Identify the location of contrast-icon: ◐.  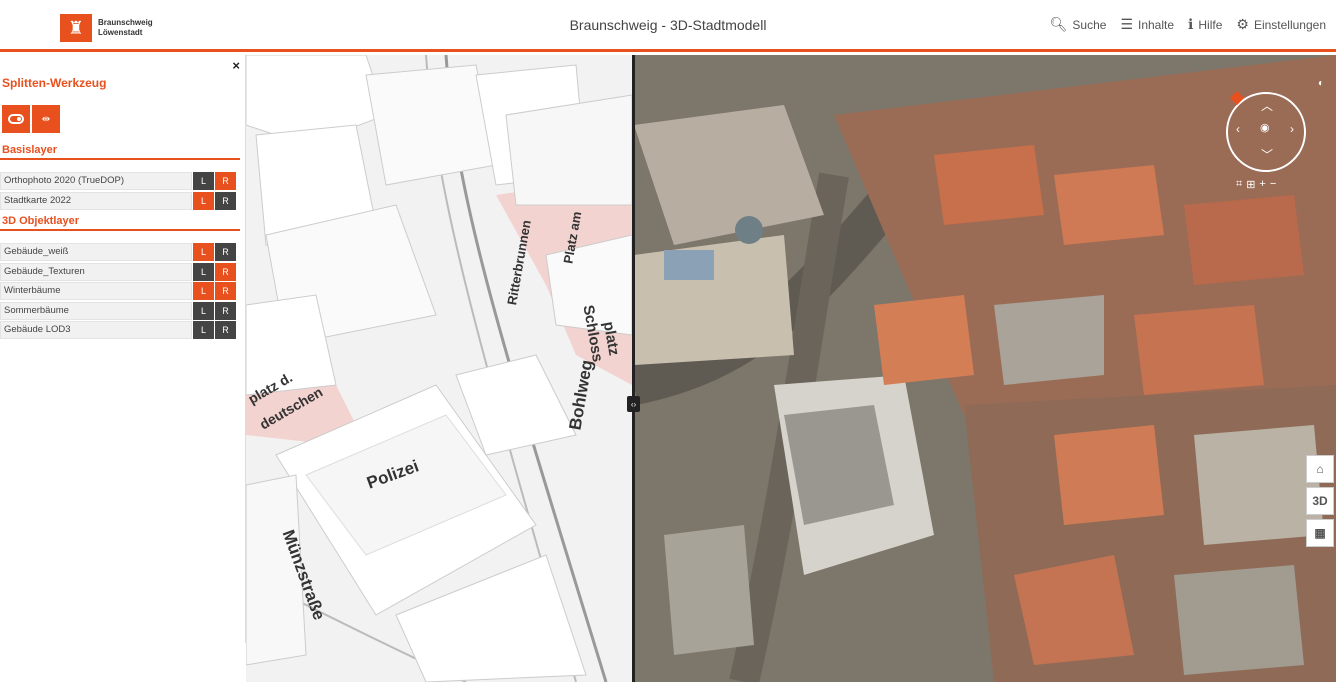
(1321, 83).